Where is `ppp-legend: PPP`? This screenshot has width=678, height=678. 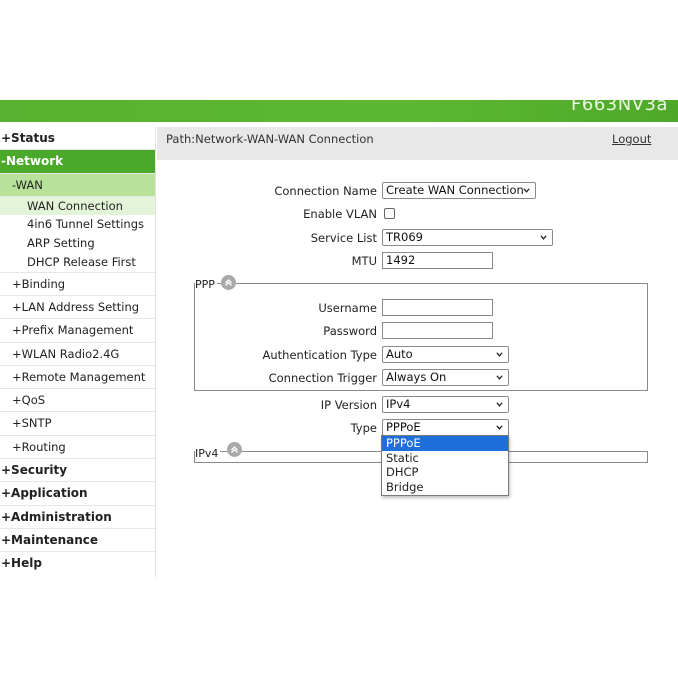
ppp-legend: PPP is located at coordinates (206, 284).